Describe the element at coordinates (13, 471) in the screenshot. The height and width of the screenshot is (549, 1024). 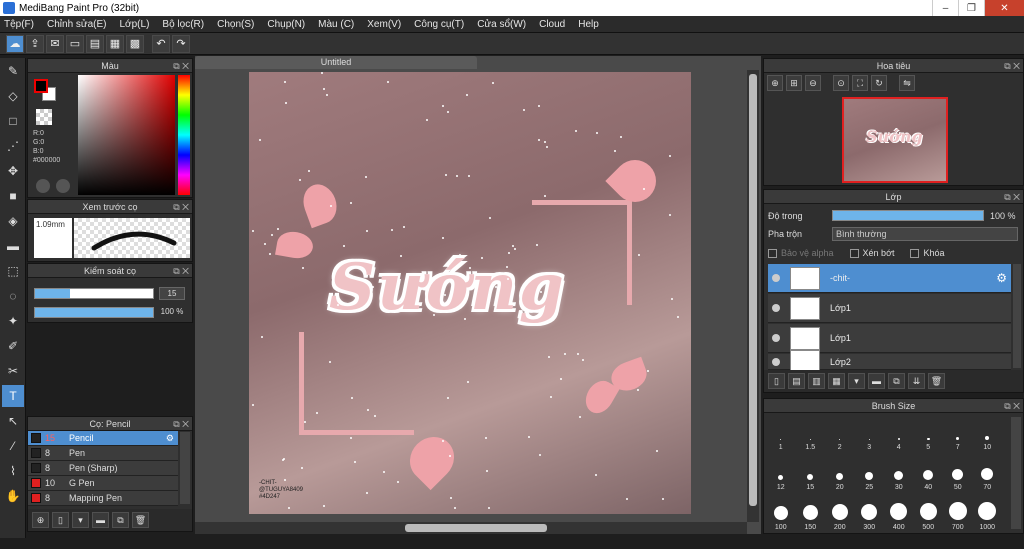
I see `eyedropper-icon: ⌇` at that location.